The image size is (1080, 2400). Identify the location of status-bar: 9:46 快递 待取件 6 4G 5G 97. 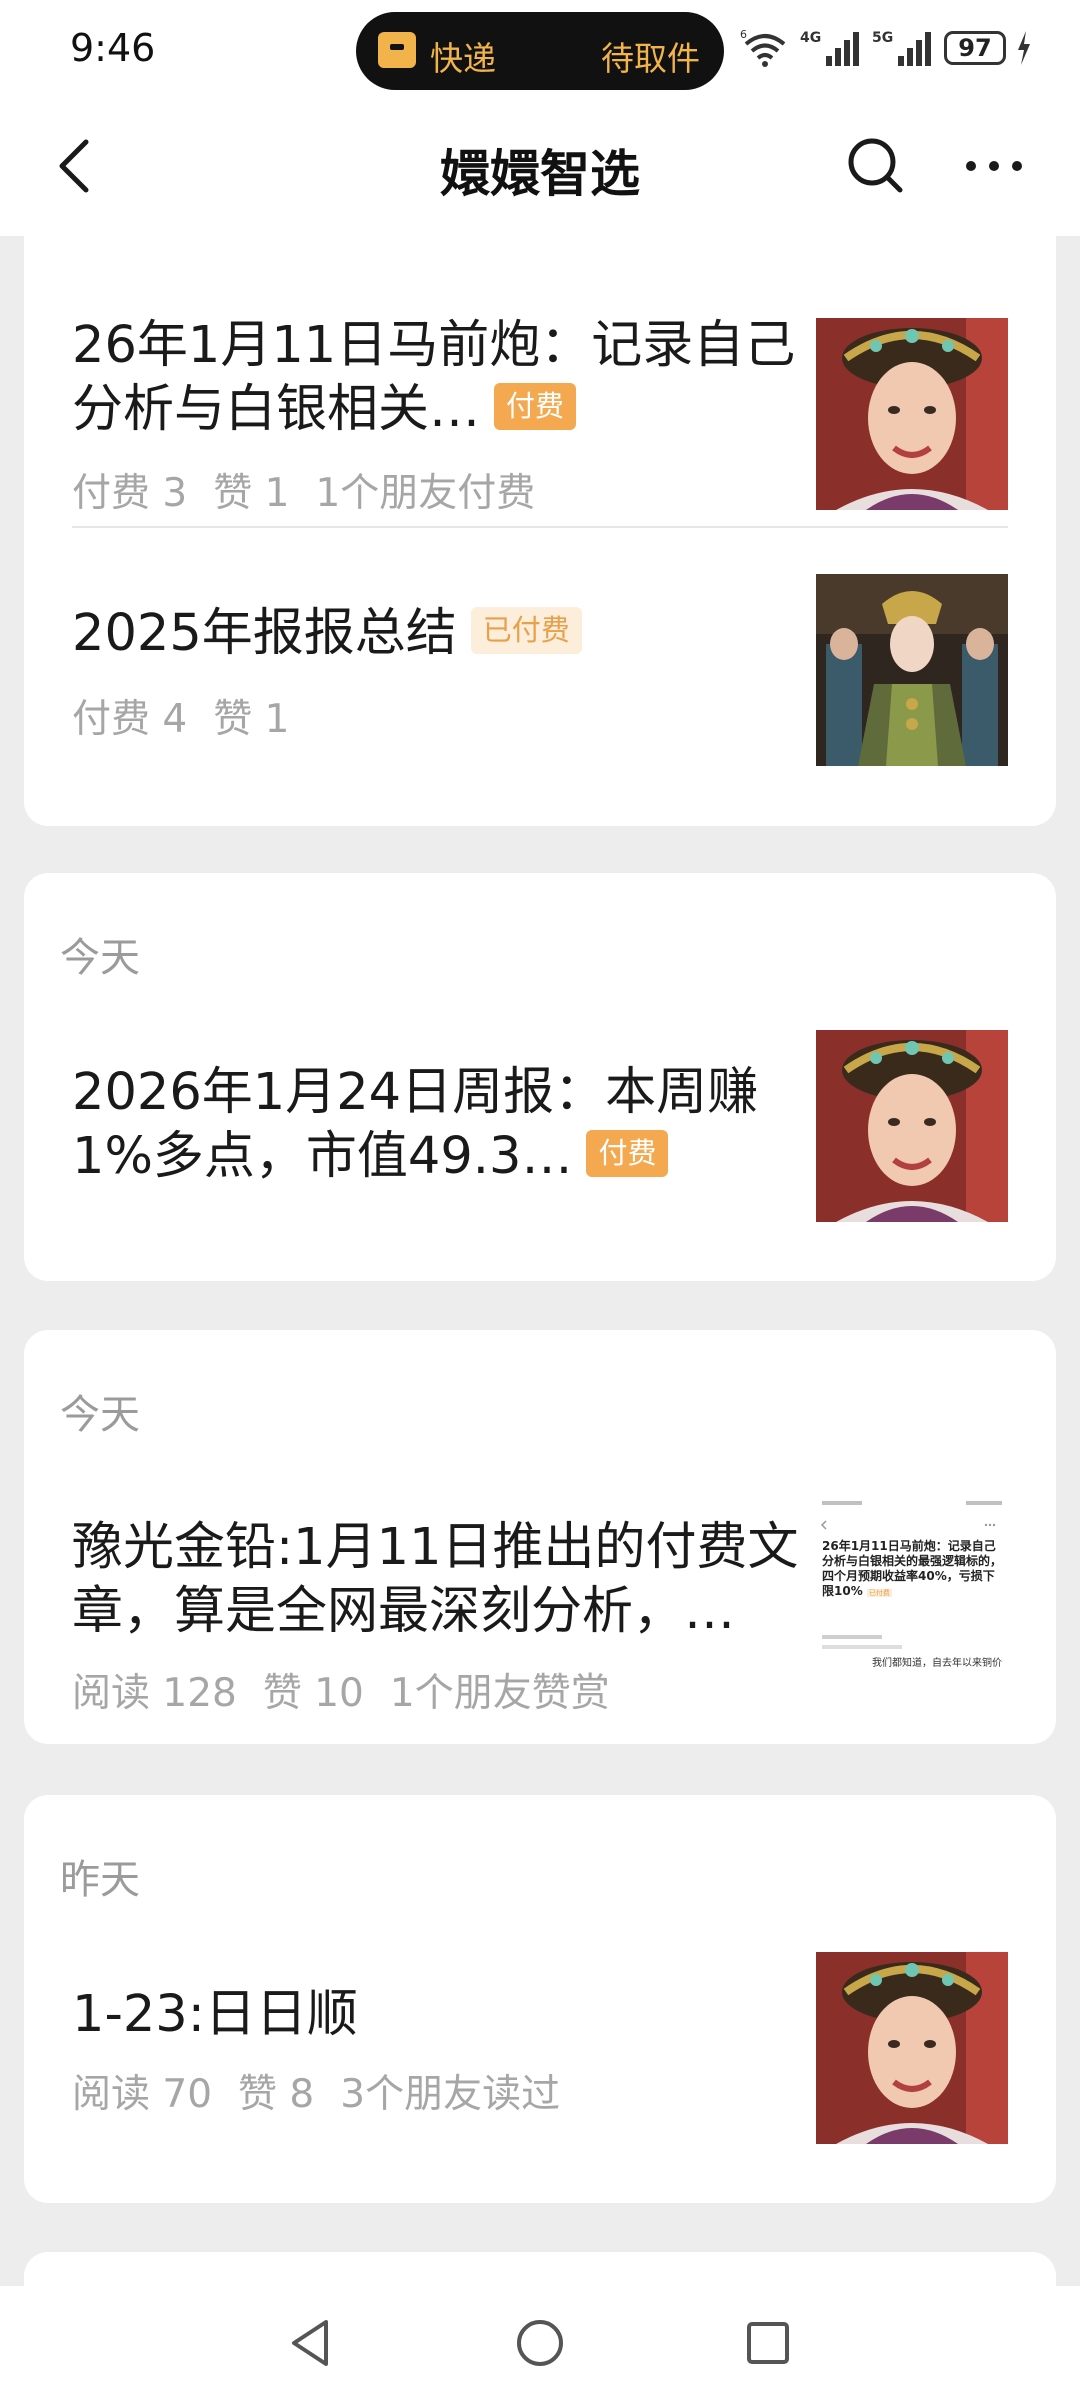
(540, 50).